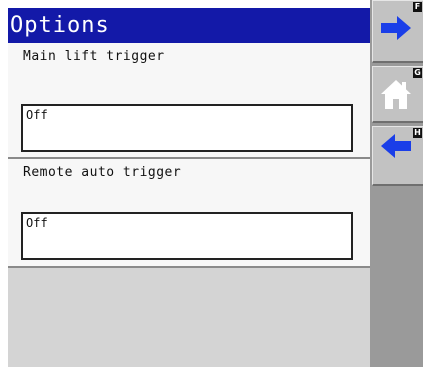  I want to click on main-lift-trigger-field: Off, so click(187, 128).